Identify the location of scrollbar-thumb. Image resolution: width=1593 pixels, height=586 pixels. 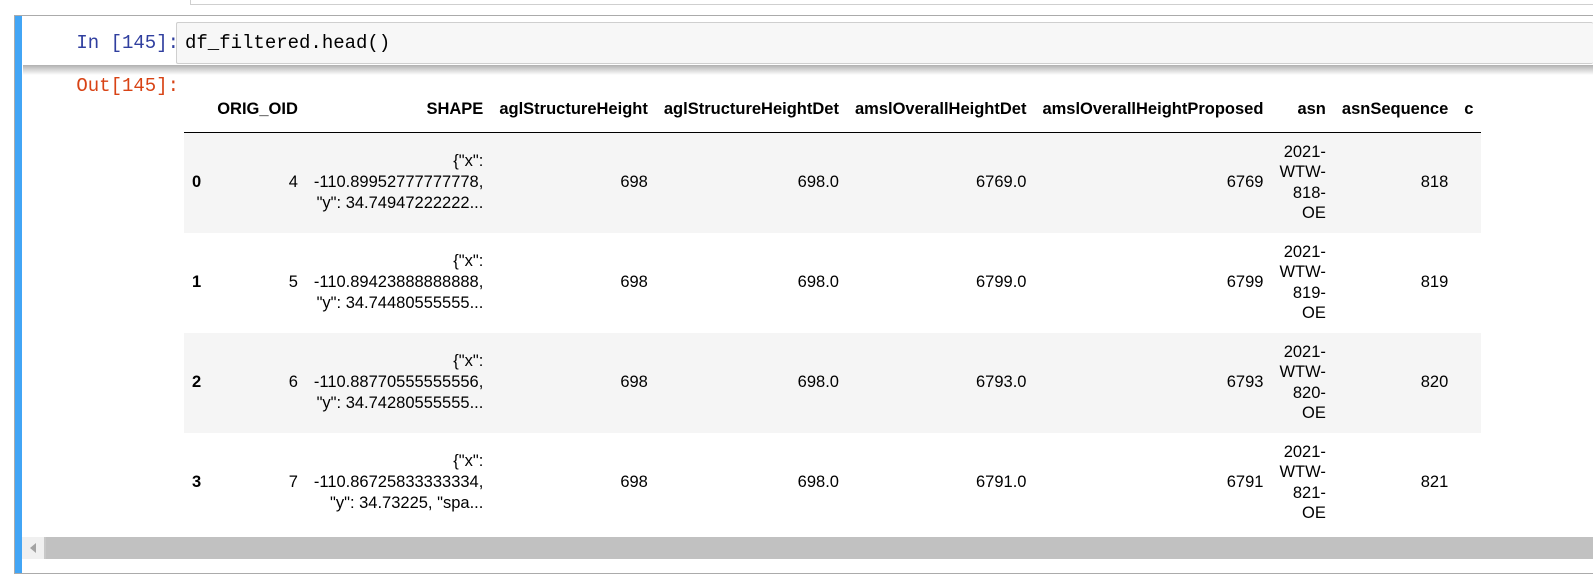
(819, 548).